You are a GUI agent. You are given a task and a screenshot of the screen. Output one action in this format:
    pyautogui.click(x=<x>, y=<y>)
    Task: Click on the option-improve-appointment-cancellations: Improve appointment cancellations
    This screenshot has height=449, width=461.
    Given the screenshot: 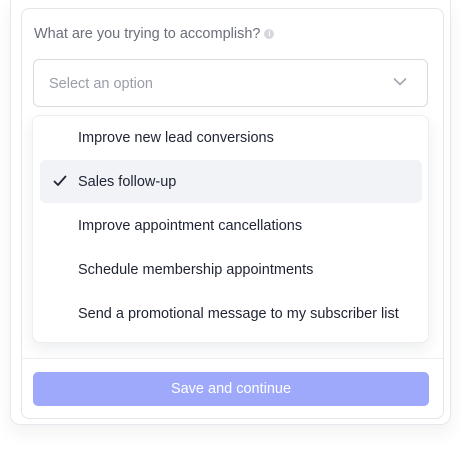 What is the action you would take?
    pyautogui.click(x=231, y=225)
    